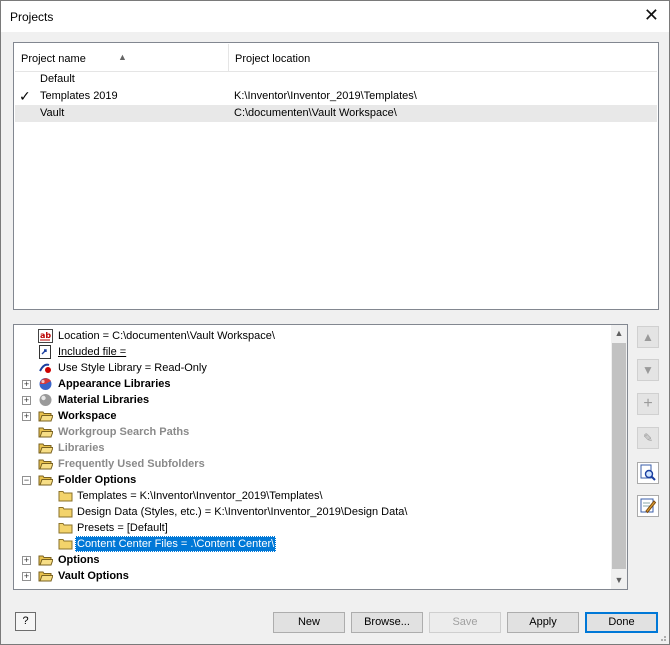 The height and width of the screenshot is (645, 670). Describe the element at coordinates (309, 622) in the screenshot. I see `new-button: New` at that location.